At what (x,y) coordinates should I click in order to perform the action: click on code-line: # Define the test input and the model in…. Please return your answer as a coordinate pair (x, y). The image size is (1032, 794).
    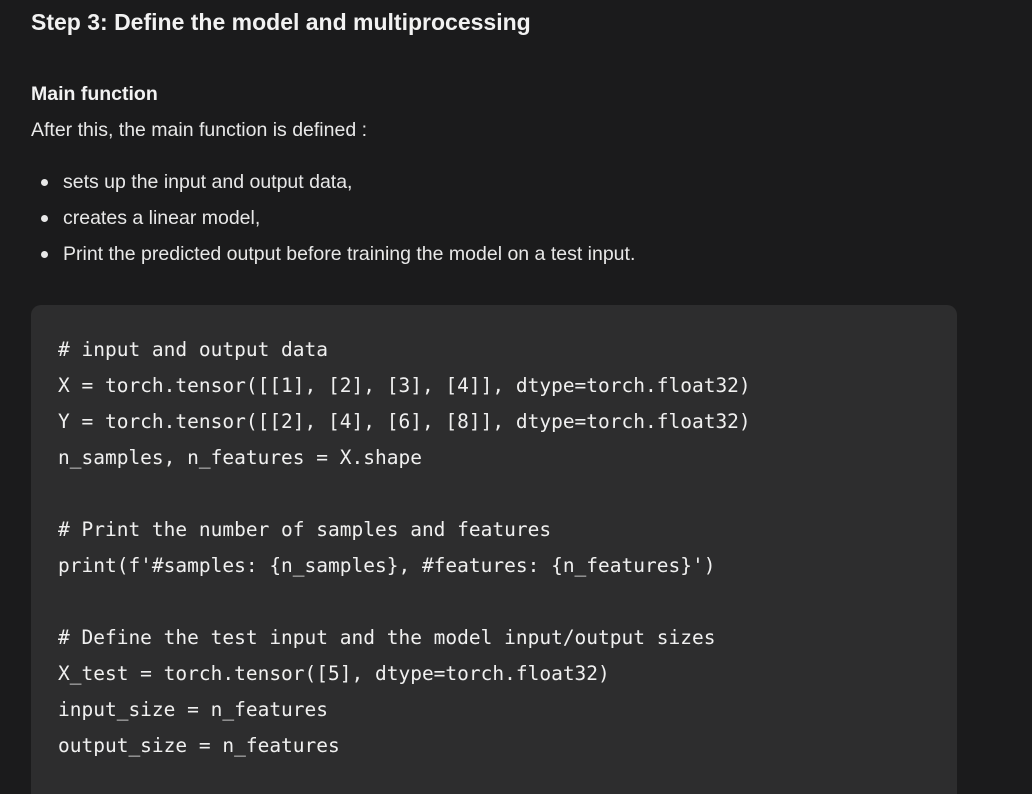
    Looking at the image, I should click on (387, 637).